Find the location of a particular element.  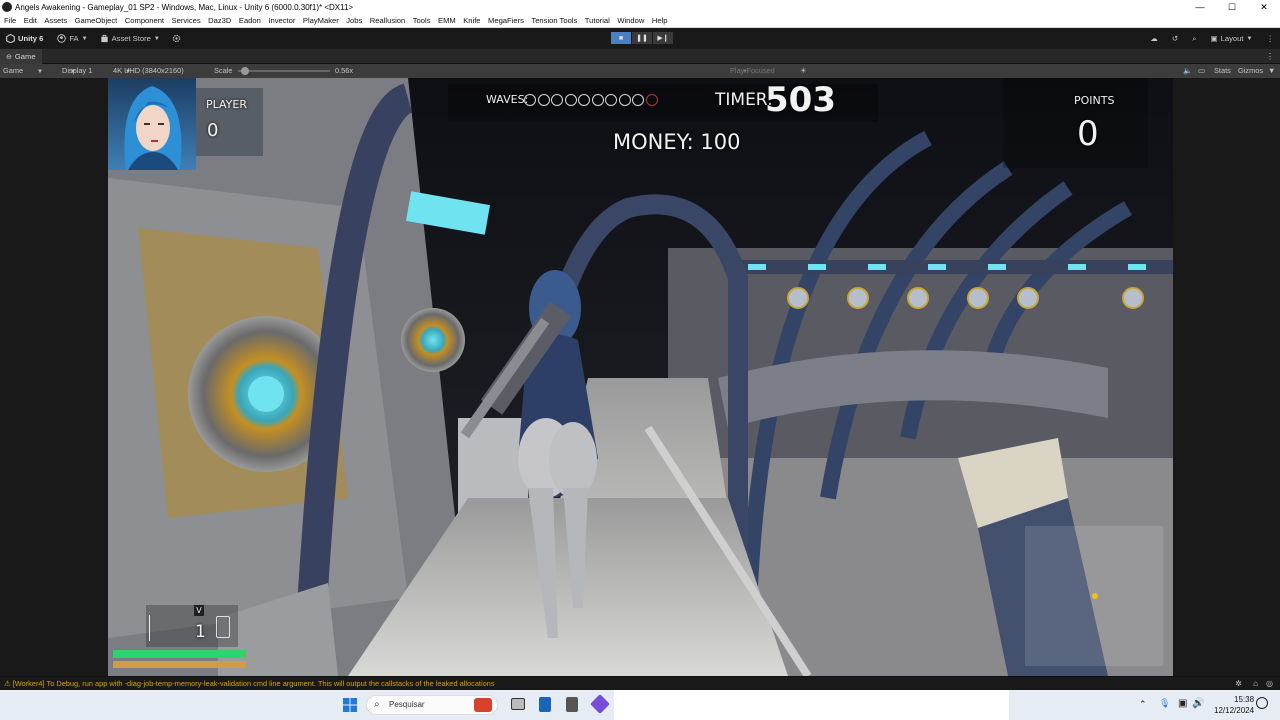

volume-icon: 🔊 is located at coordinates (1198, 703).